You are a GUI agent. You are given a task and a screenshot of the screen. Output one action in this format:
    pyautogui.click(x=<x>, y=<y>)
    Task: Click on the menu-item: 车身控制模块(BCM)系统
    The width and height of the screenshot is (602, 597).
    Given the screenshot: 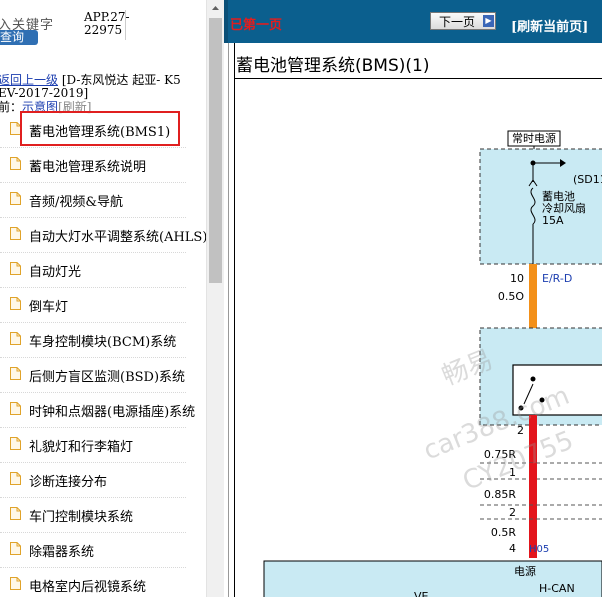 What is the action you would take?
    pyautogui.click(x=93, y=340)
    